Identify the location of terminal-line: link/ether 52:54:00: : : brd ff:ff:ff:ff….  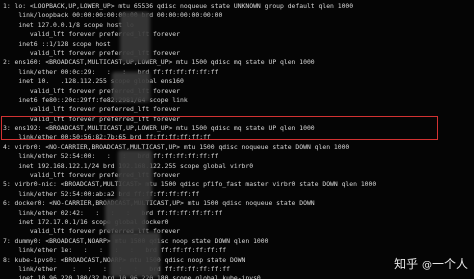
(111, 156).